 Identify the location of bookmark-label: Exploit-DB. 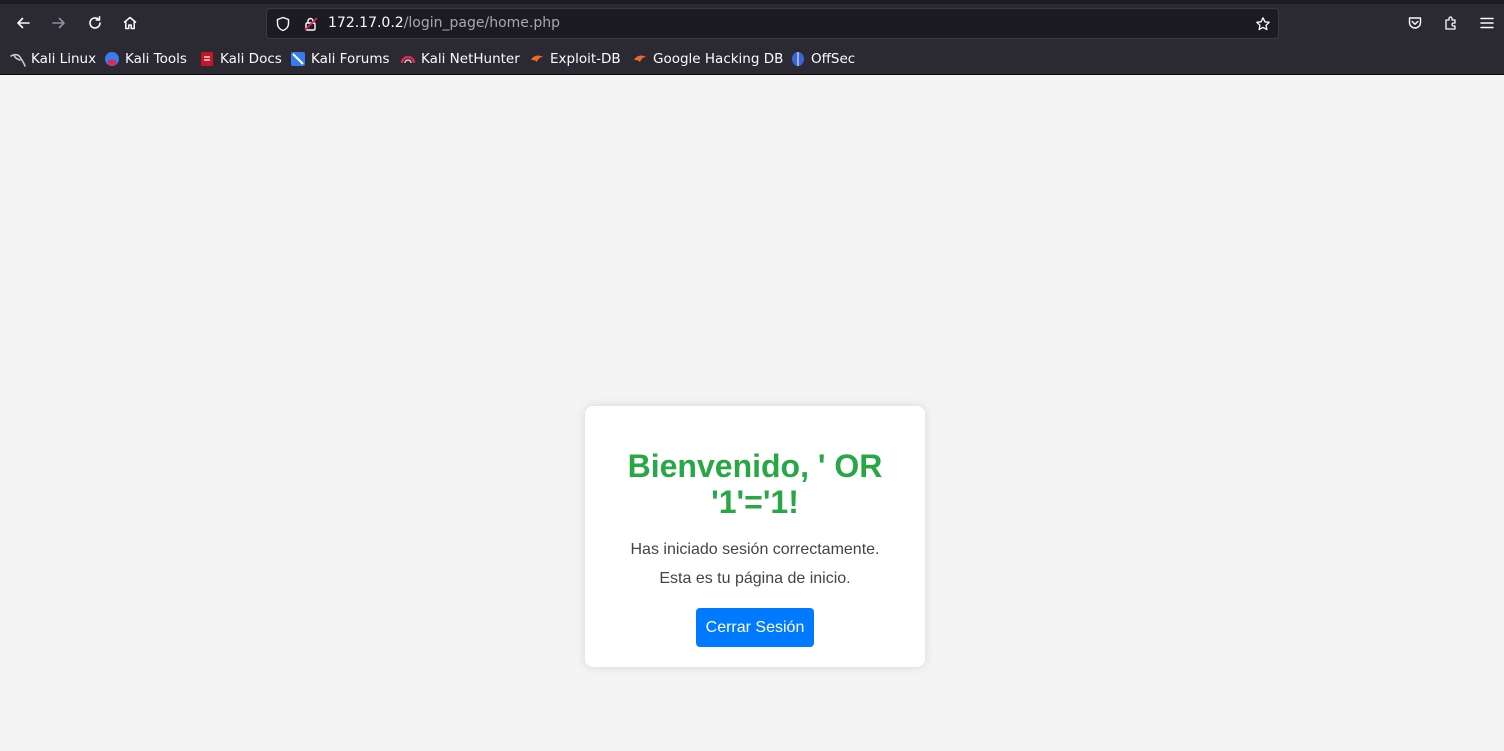
(585, 59).